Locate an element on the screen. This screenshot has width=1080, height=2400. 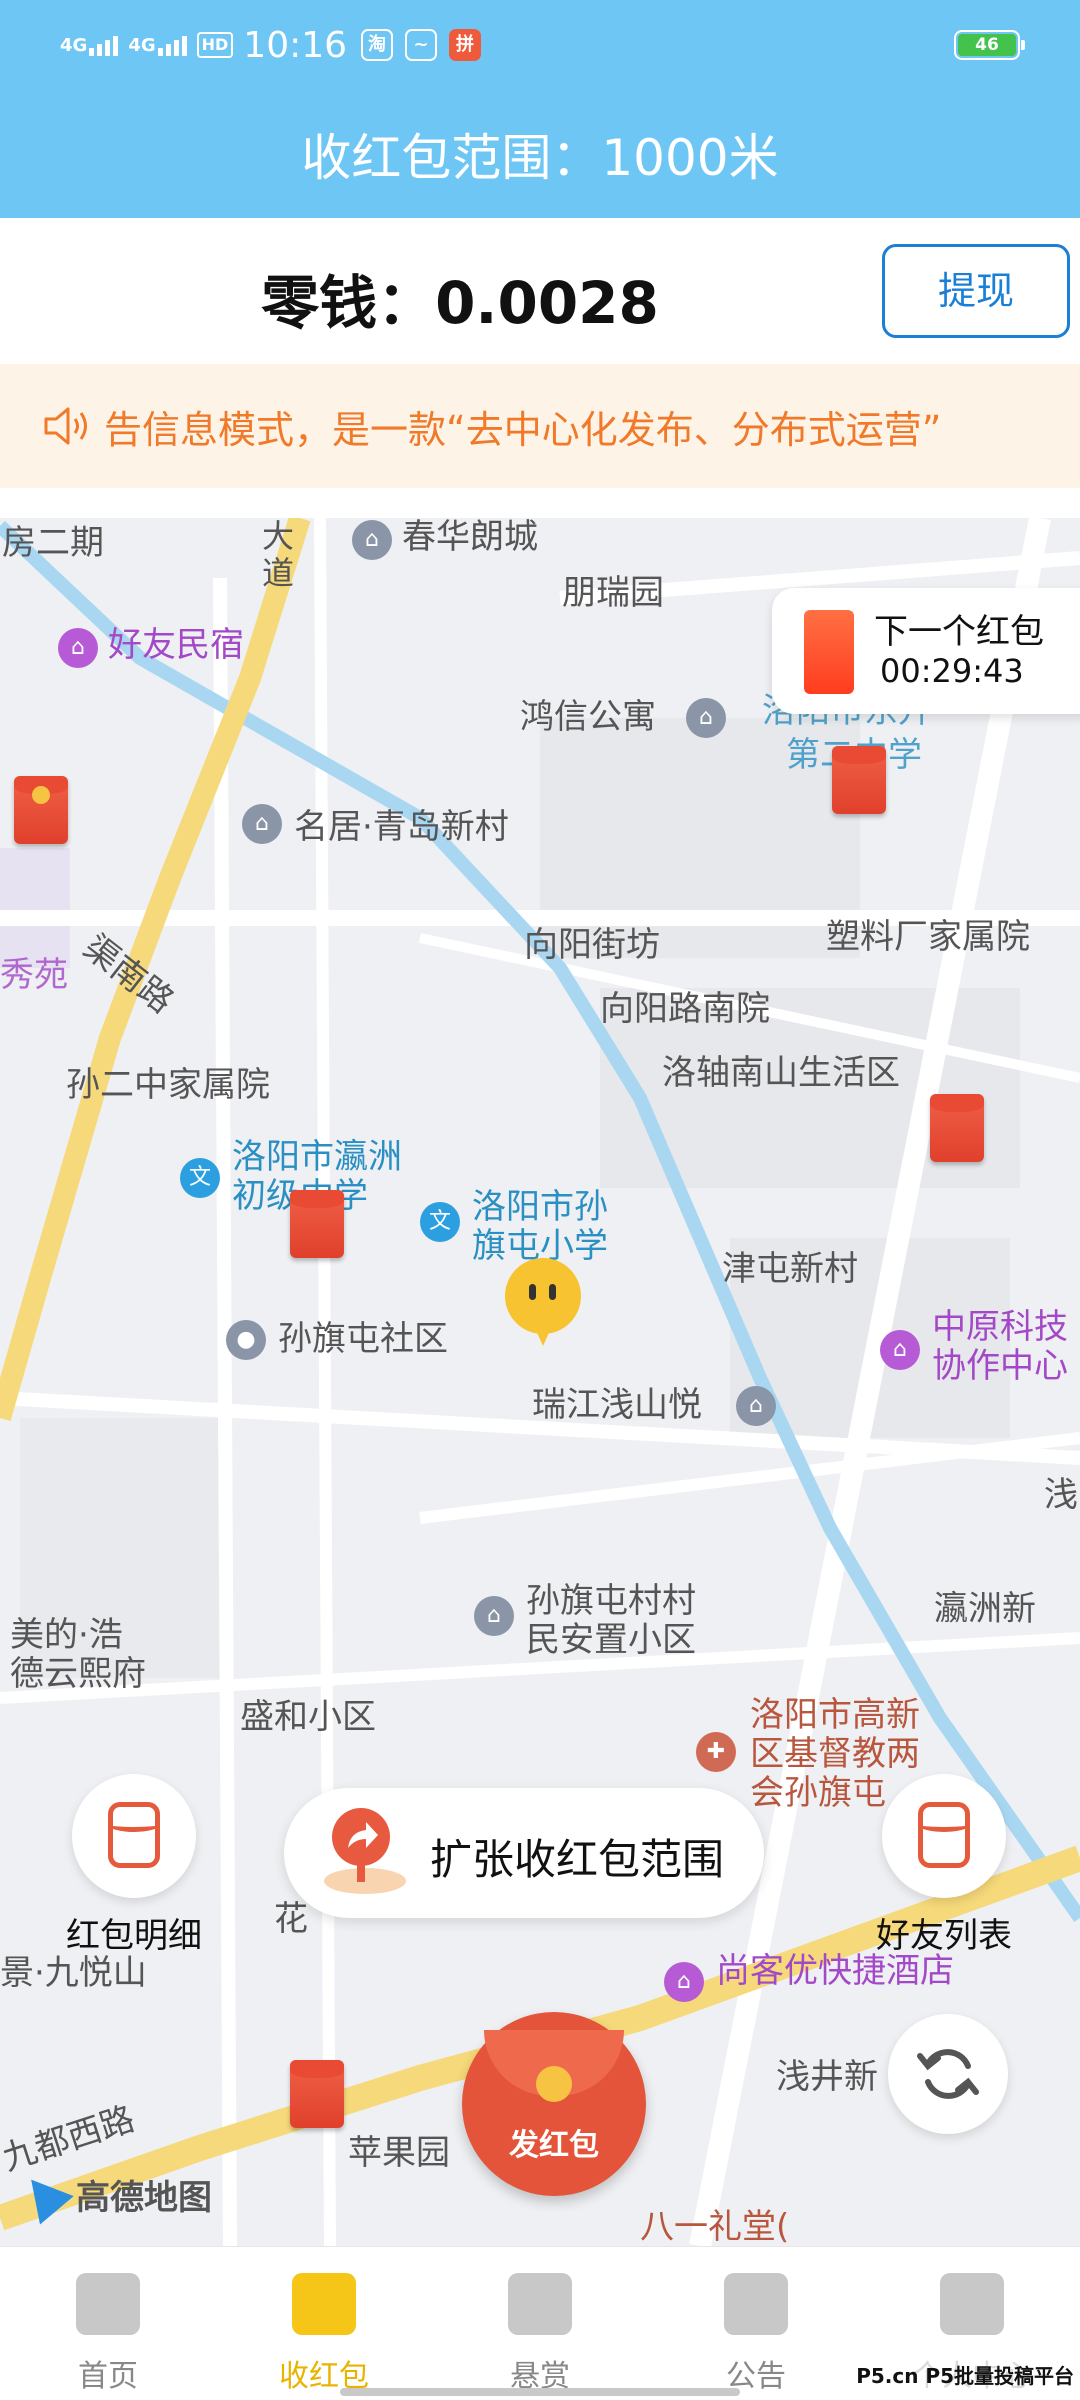
map-label: 名居·青岛新村 is located at coordinates (401, 827).